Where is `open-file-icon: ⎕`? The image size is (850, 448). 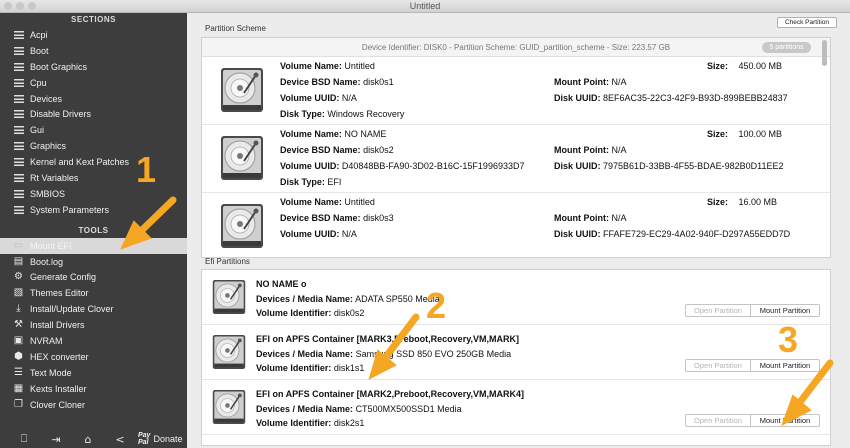 open-file-icon: ⎕ is located at coordinates (24, 439).